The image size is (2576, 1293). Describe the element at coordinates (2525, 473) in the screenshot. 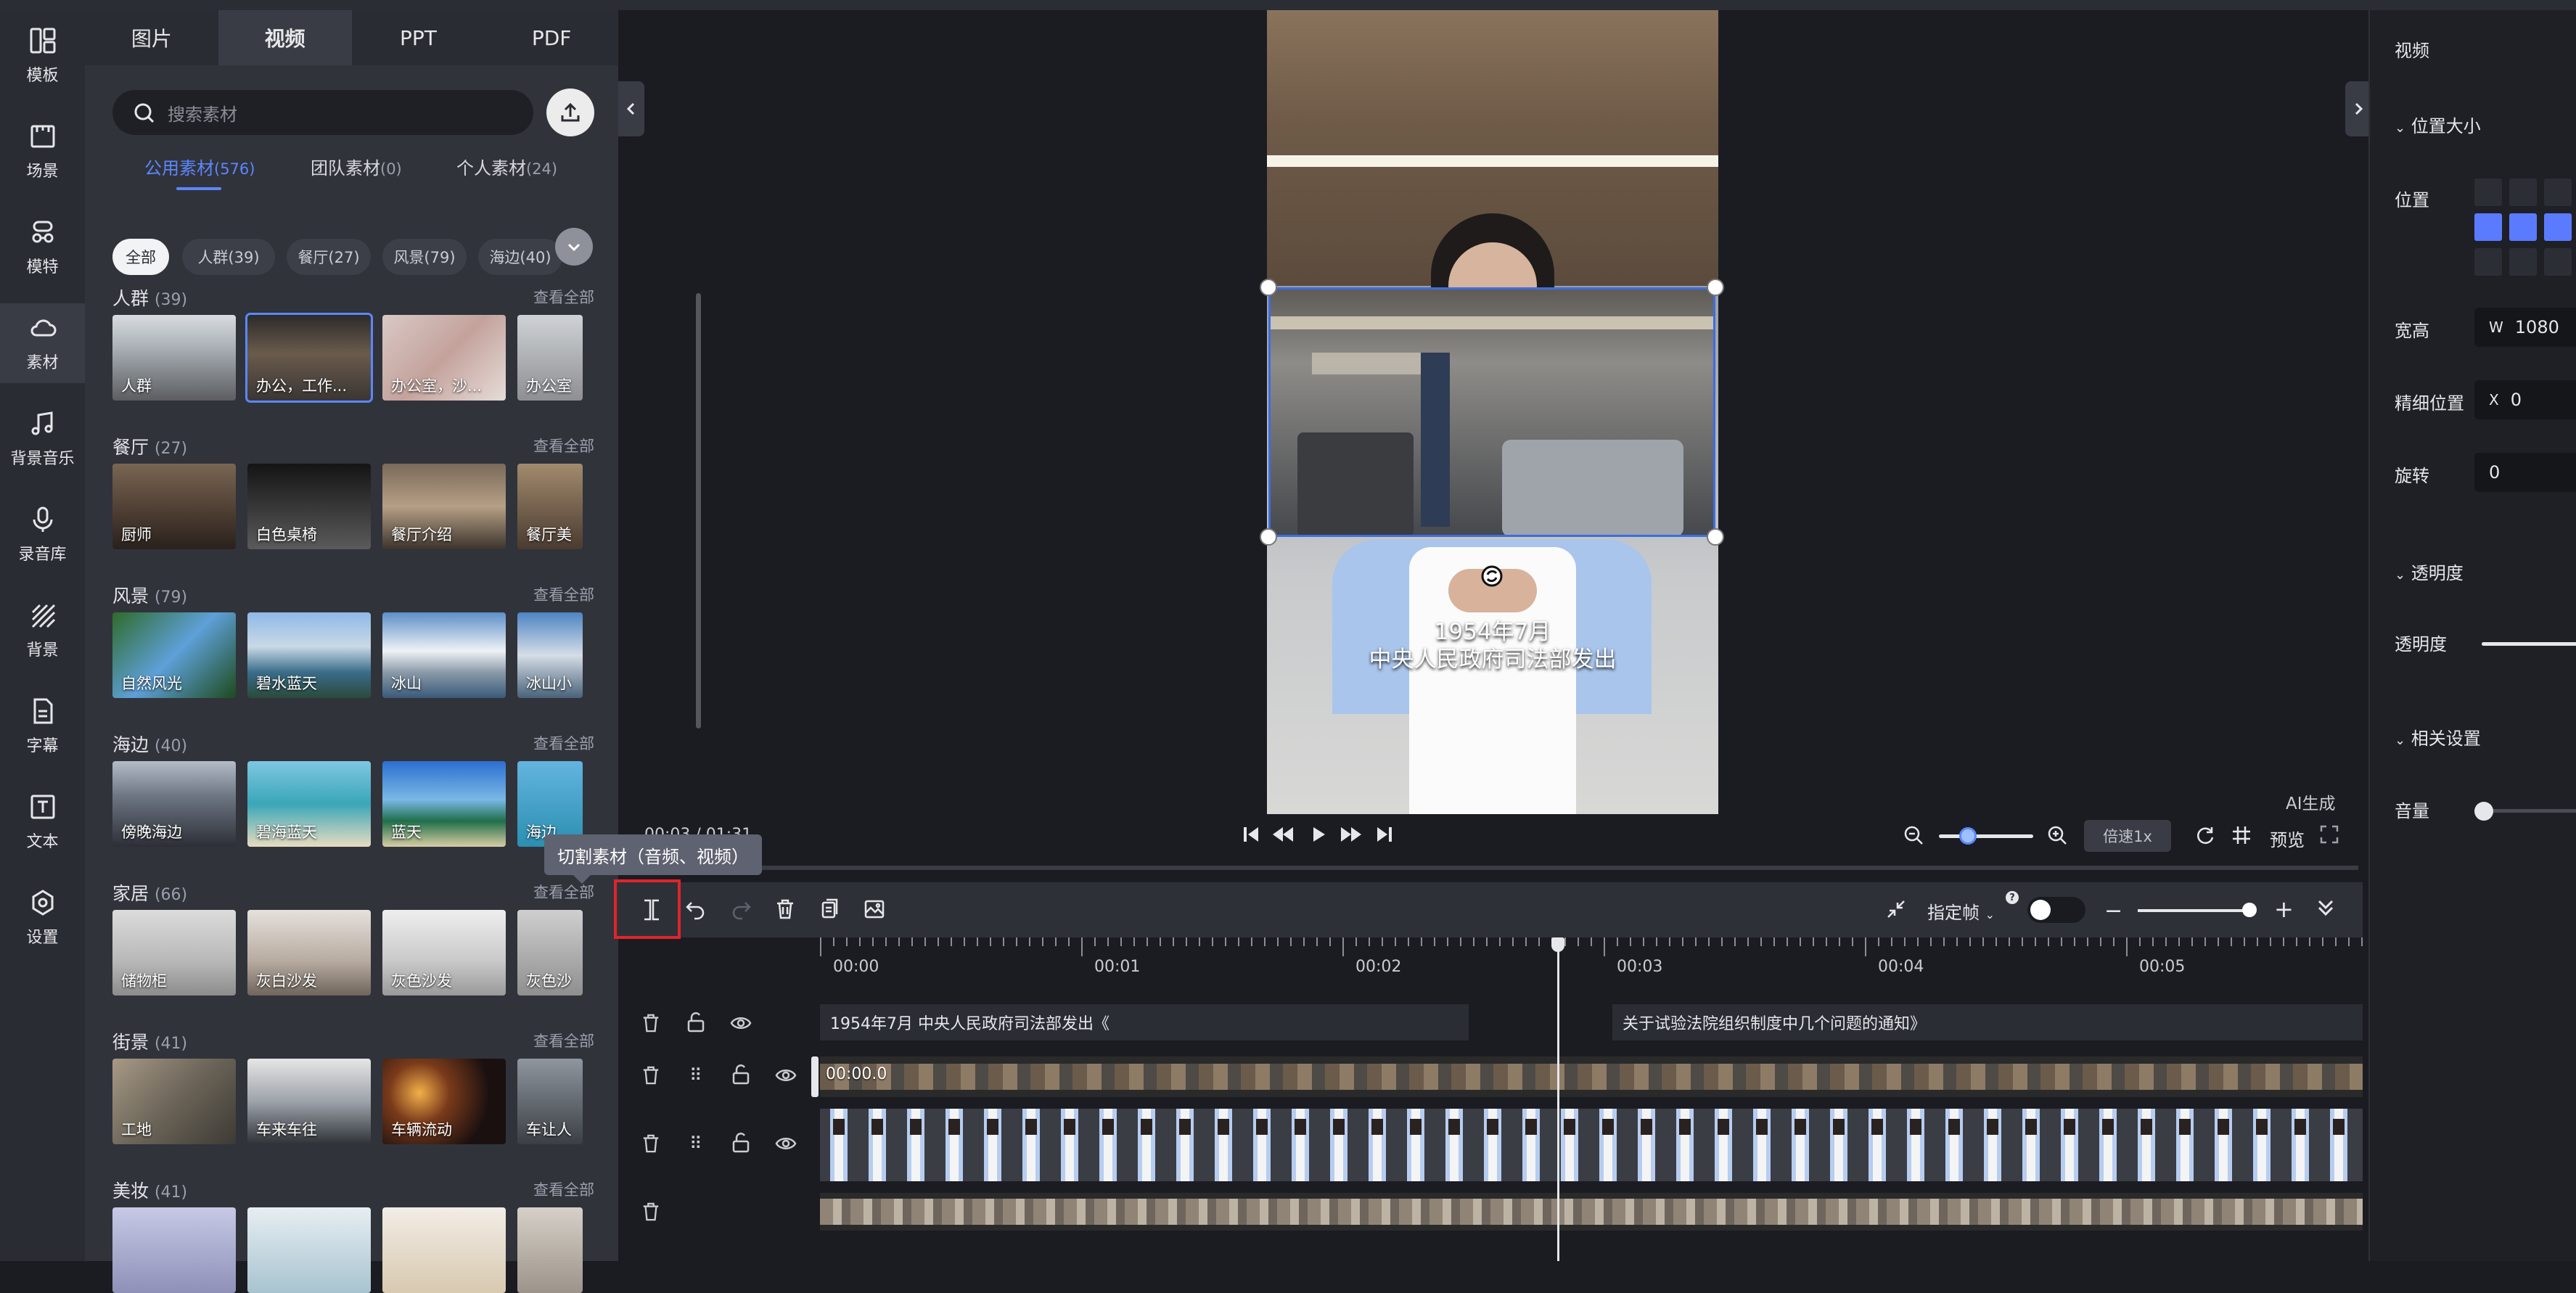

I see `rotation-input: 0` at that location.